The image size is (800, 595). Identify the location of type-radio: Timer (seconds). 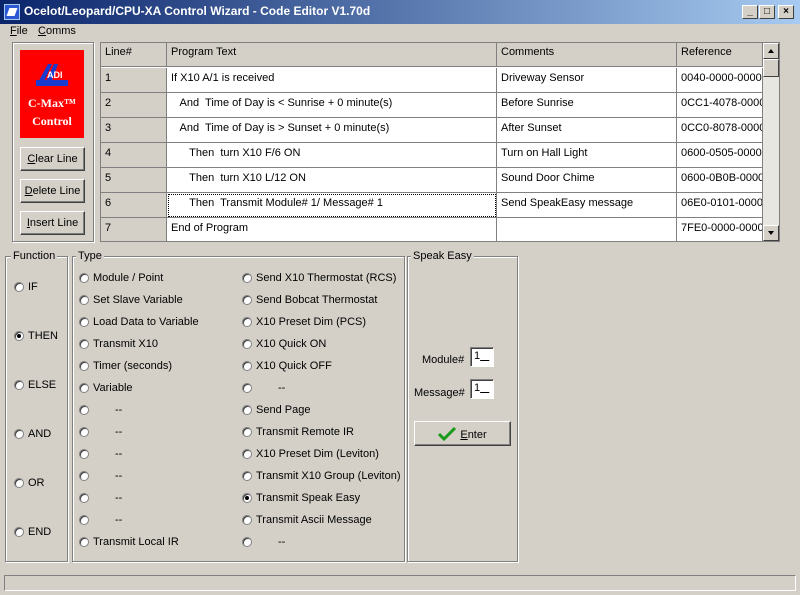
(125, 366).